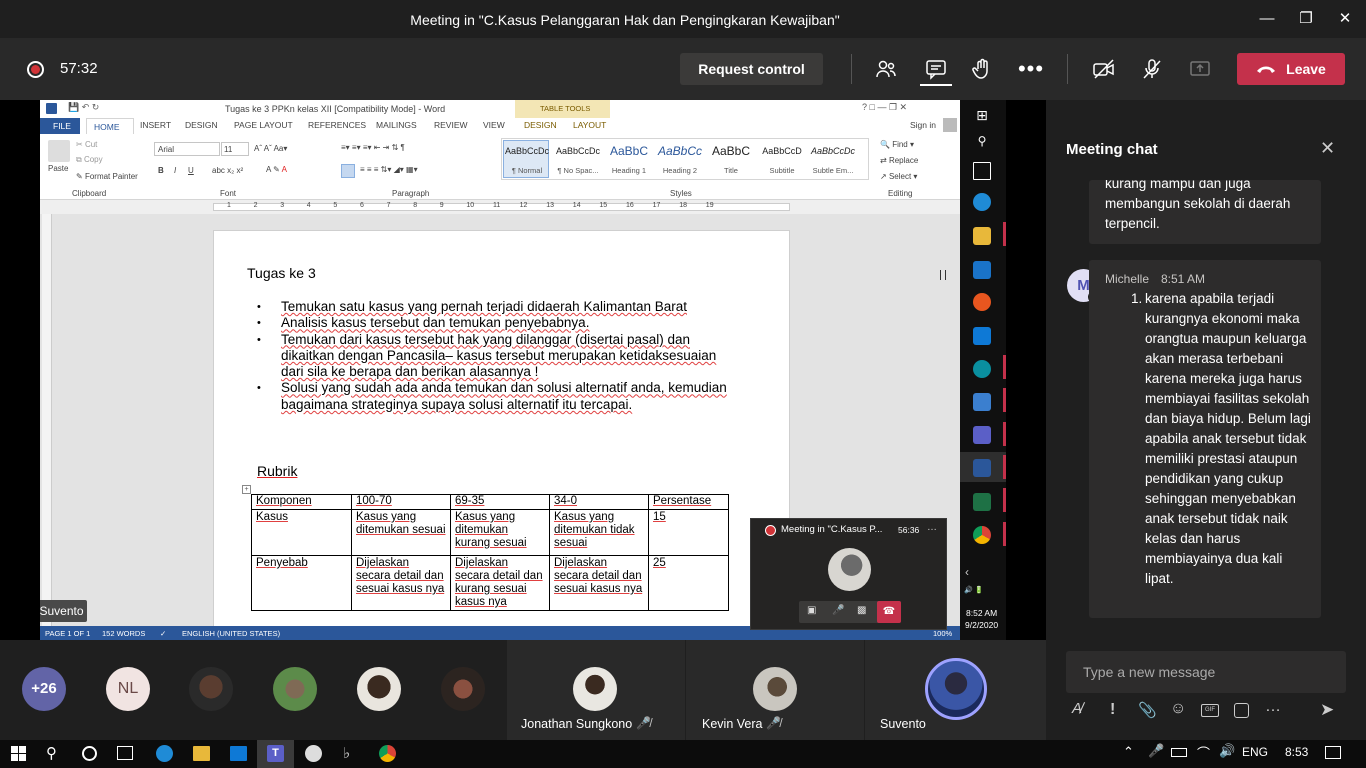 Image resolution: width=1366 pixels, height=768 pixels. I want to click on volume-icon: 🔊, so click(1227, 751).